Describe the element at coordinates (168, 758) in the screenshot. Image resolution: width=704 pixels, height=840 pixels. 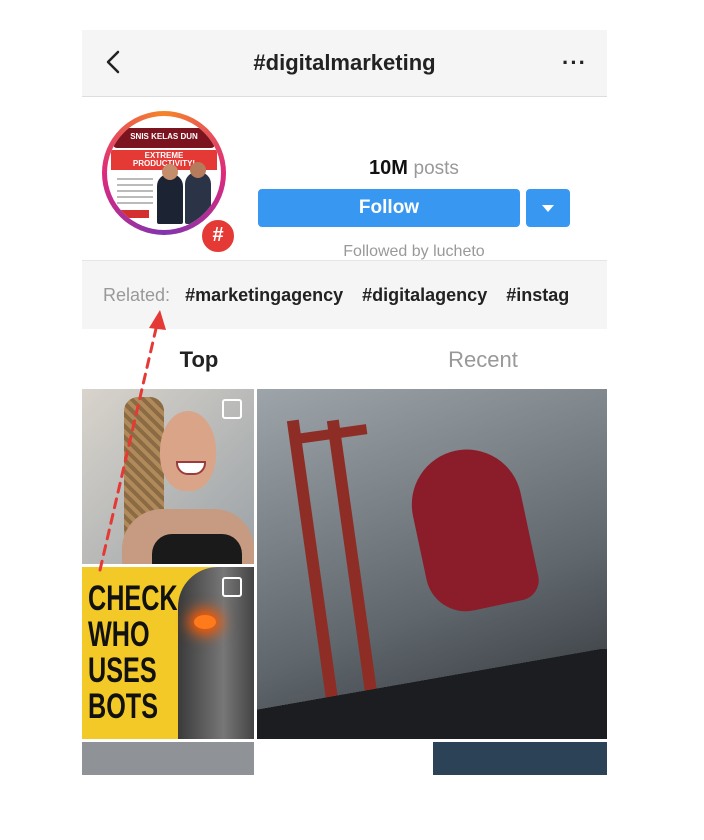
I see `post-tile-birds` at that location.